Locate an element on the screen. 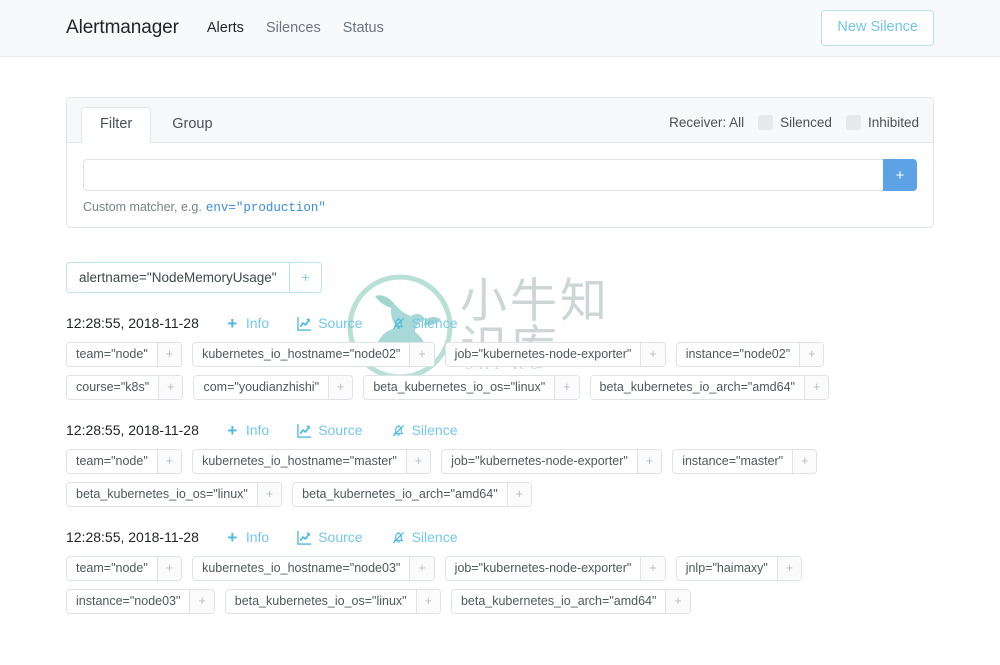 The width and height of the screenshot is (1000, 665). filter-card-body: + Custom matcher, e.g. env="production" is located at coordinates (500, 185).